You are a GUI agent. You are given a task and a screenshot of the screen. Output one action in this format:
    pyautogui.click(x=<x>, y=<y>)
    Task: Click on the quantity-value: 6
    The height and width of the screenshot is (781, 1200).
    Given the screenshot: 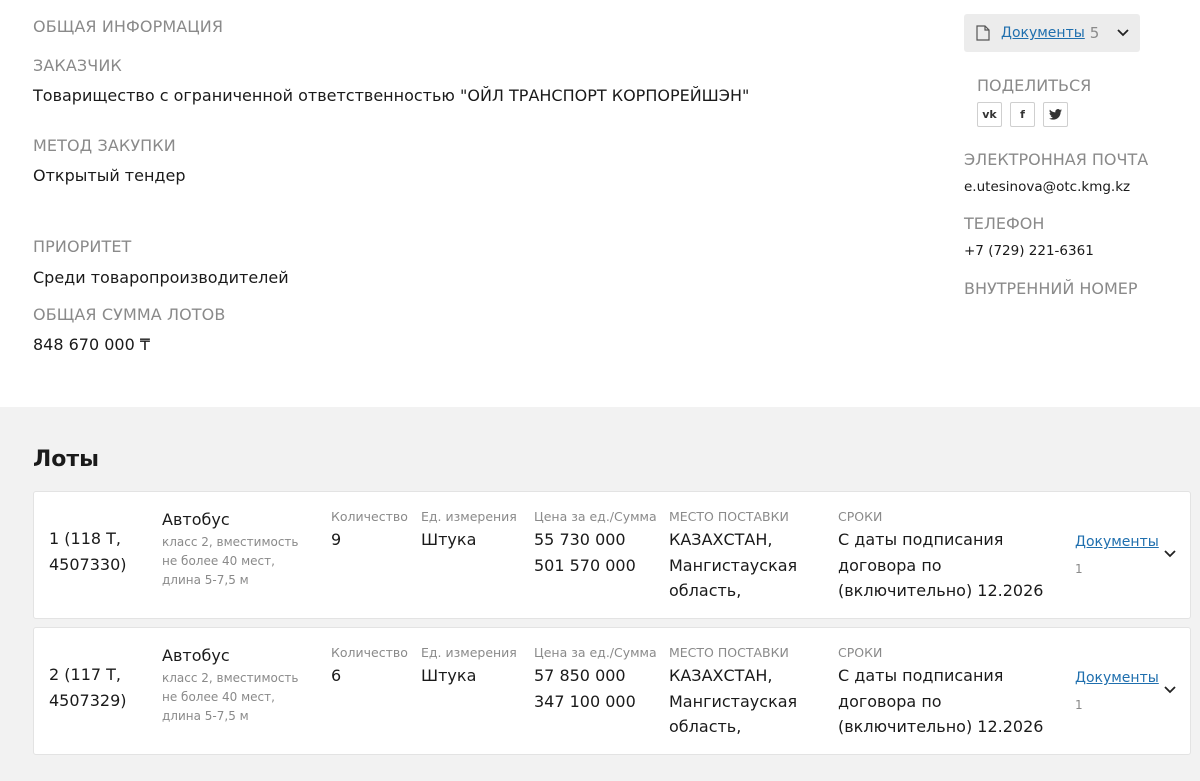 What is the action you would take?
    pyautogui.click(x=336, y=675)
    